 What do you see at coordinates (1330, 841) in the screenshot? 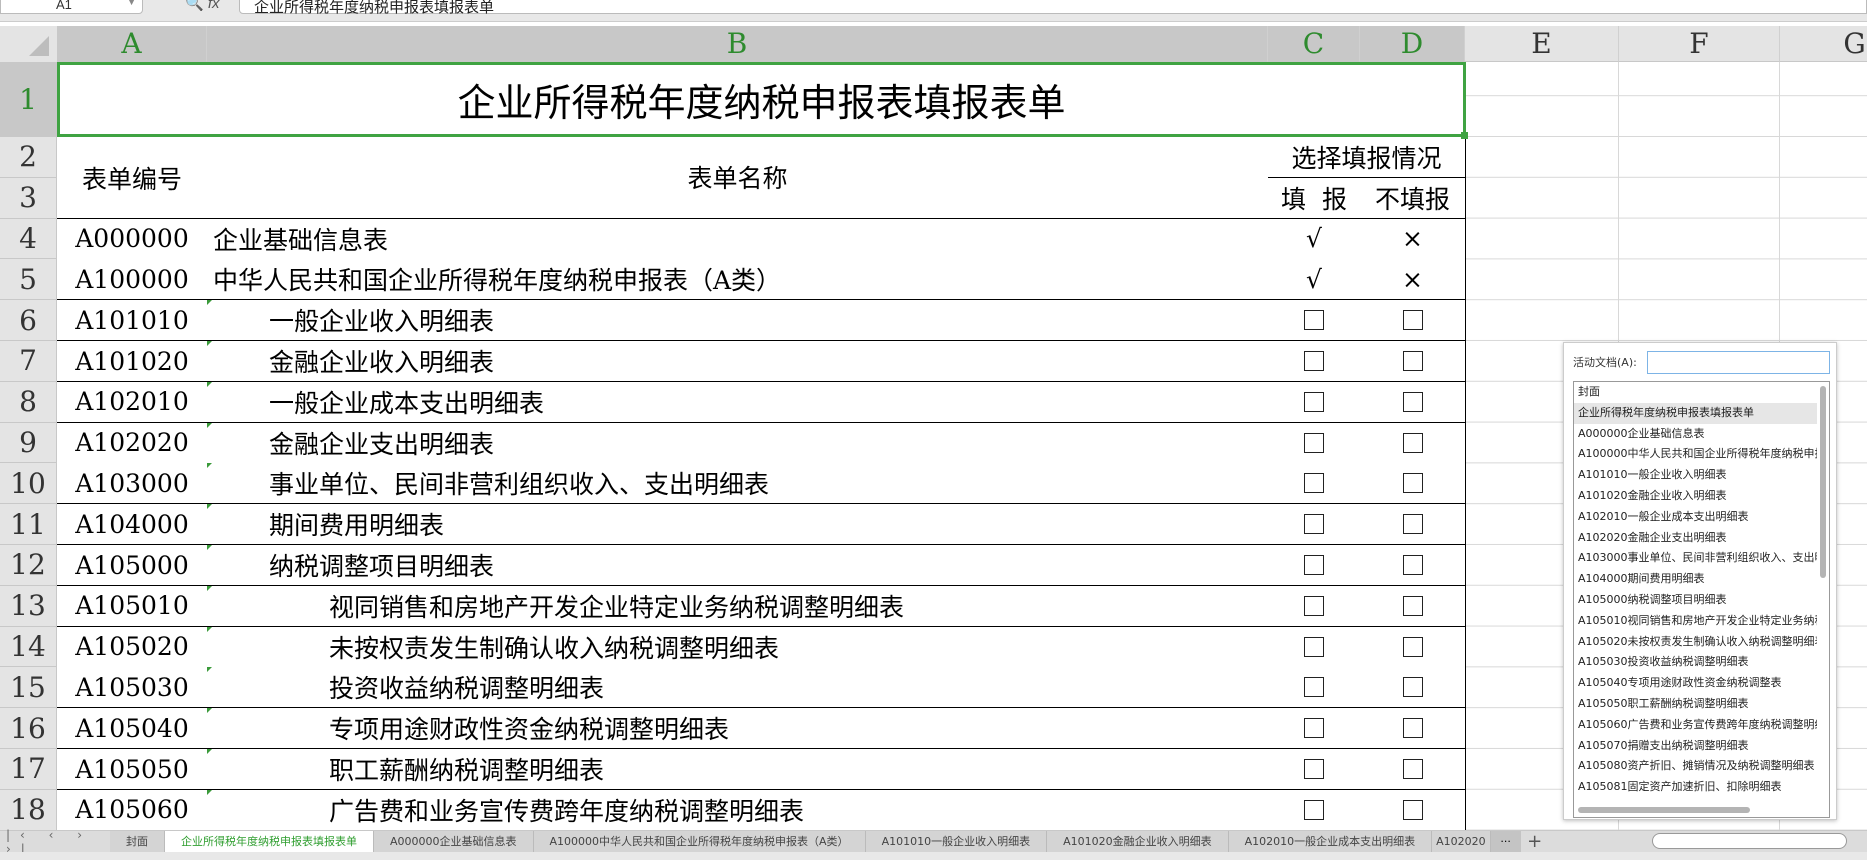
I see `sheet-tab: A102010一般企业成本支出明细表` at bounding box center [1330, 841].